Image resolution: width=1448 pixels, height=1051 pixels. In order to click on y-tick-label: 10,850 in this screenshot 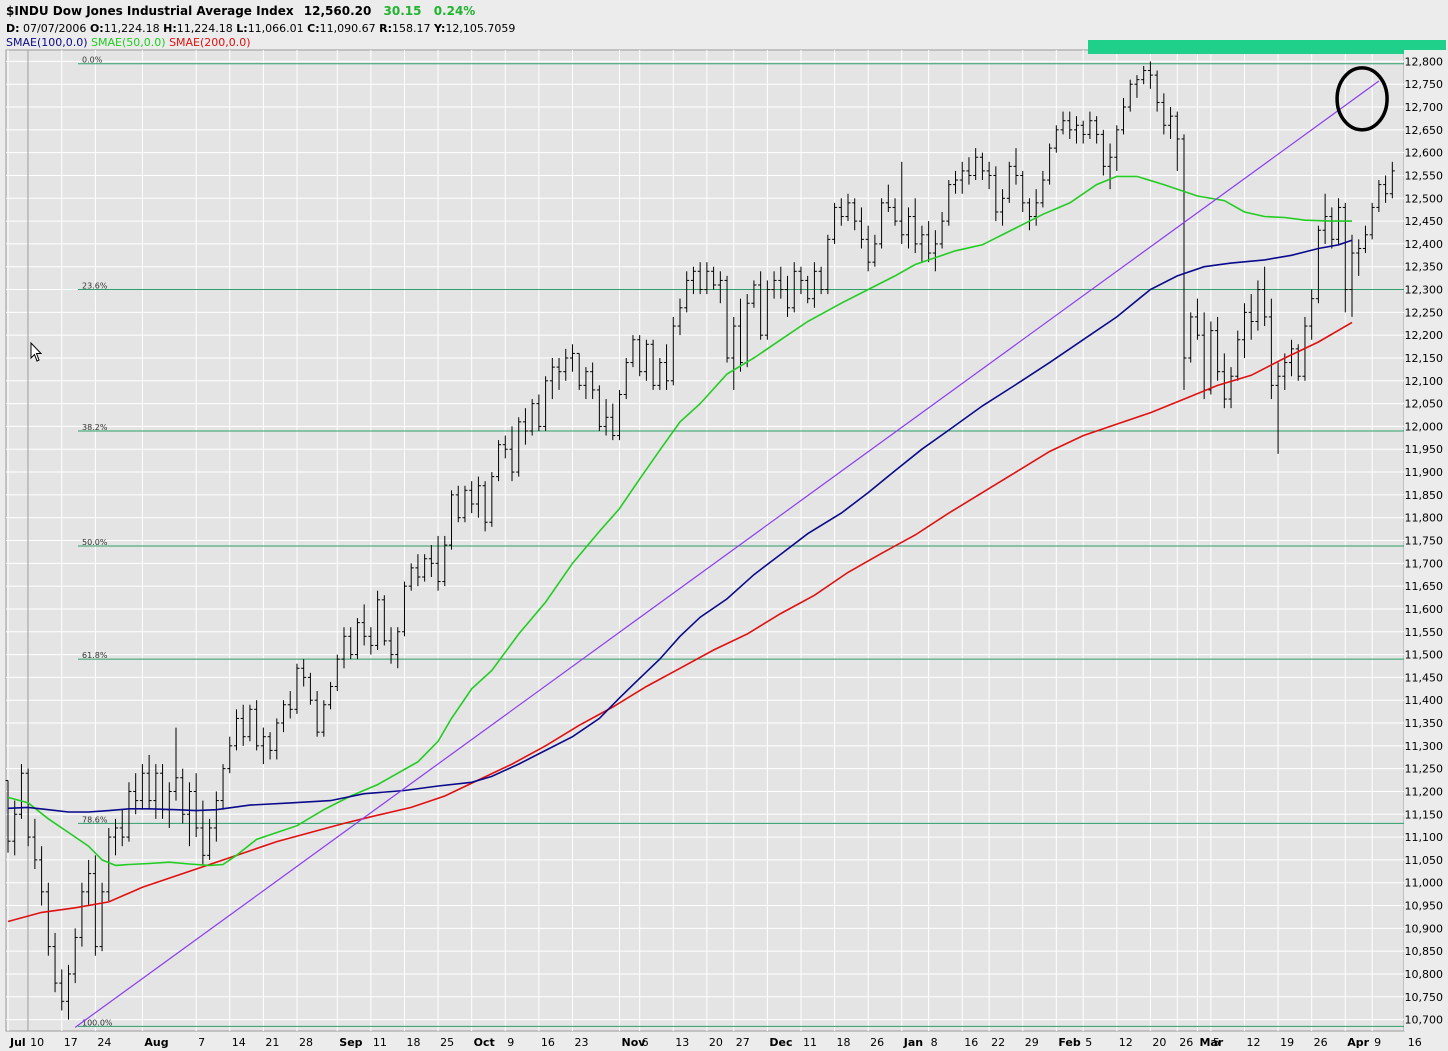, I will do `click(1424, 951)`.